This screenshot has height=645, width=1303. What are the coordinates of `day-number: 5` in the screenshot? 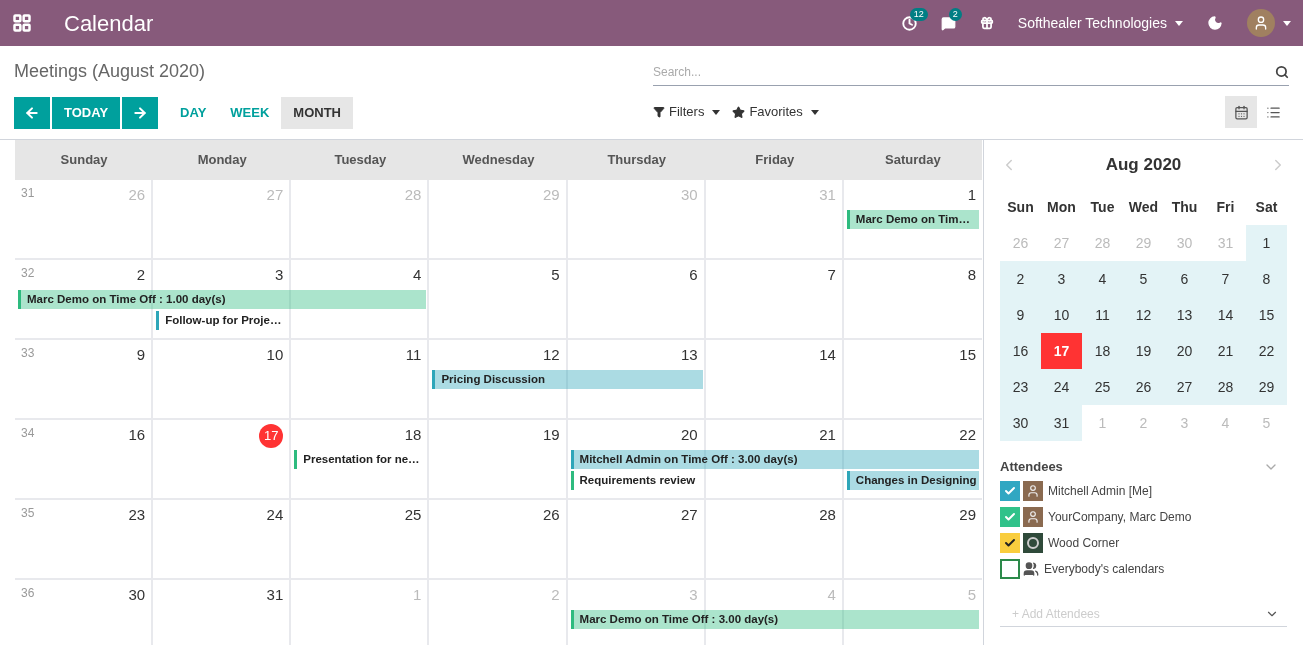 It's located at (971, 595).